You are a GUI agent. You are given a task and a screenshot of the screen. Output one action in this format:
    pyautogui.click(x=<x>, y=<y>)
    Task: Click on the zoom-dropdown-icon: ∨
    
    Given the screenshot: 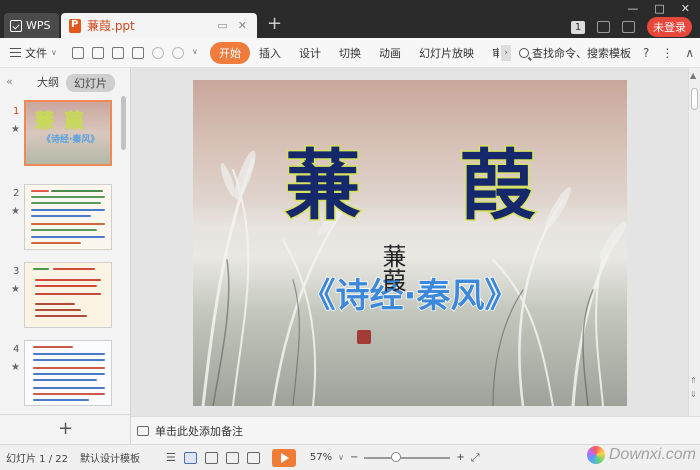 What is the action you would take?
    pyautogui.click(x=341, y=457)
    